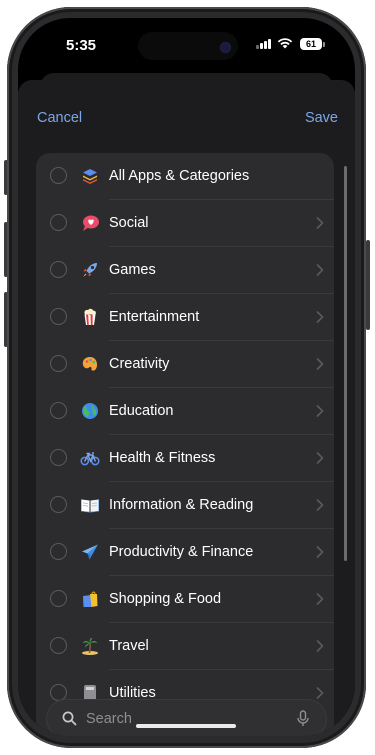 This screenshot has width=375, height=755. I want to click on cancel-button: Cancel, so click(59, 118).